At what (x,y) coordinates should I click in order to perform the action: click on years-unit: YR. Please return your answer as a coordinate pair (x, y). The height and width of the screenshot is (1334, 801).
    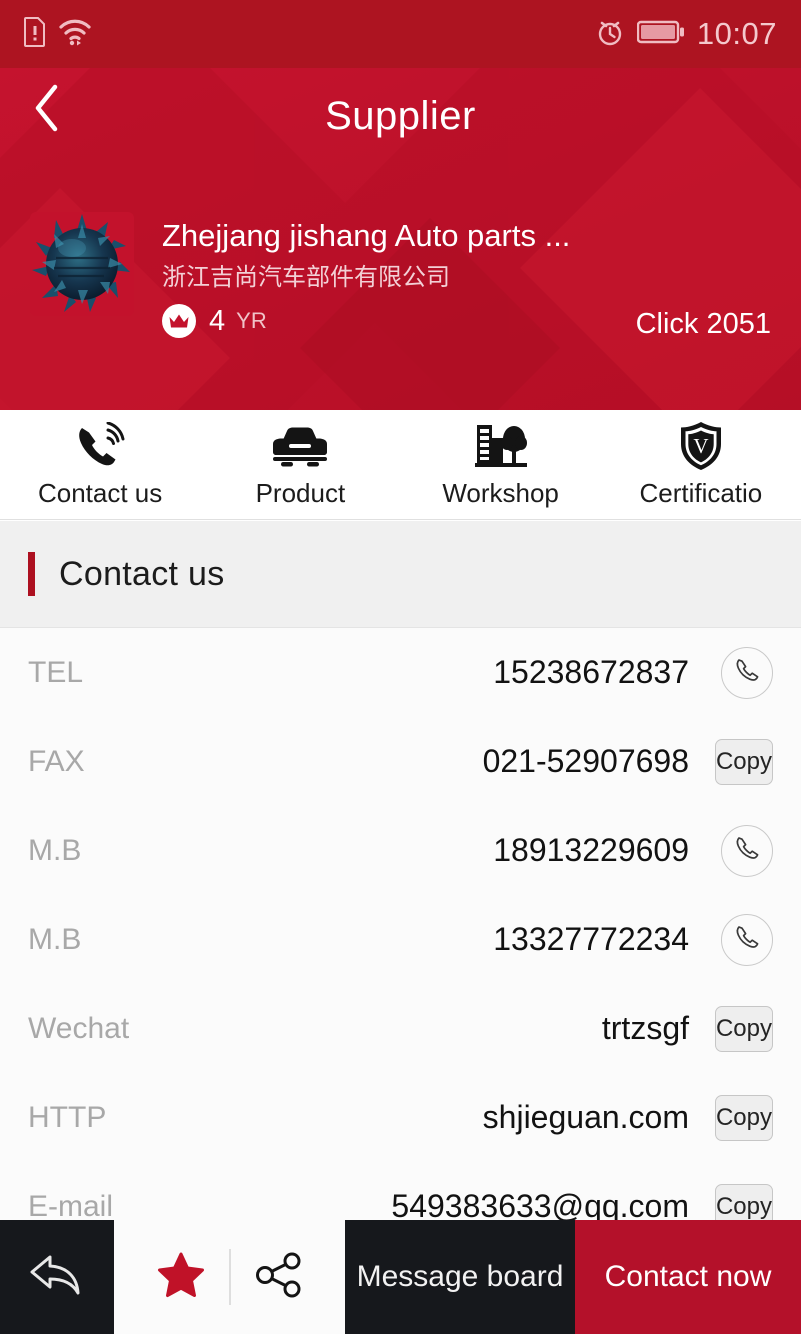
    Looking at the image, I should click on (251, 320).